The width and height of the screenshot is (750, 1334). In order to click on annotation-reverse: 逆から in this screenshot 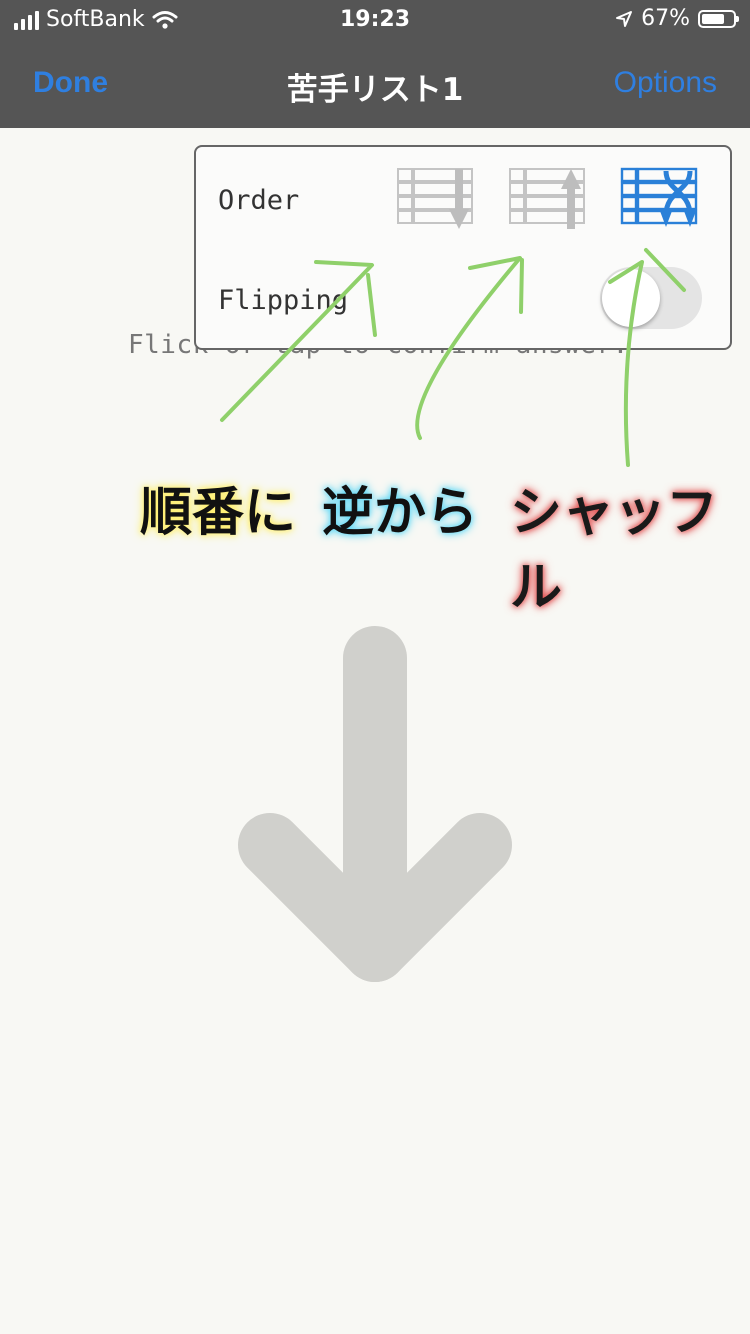, I will do `click(400, 513)`.